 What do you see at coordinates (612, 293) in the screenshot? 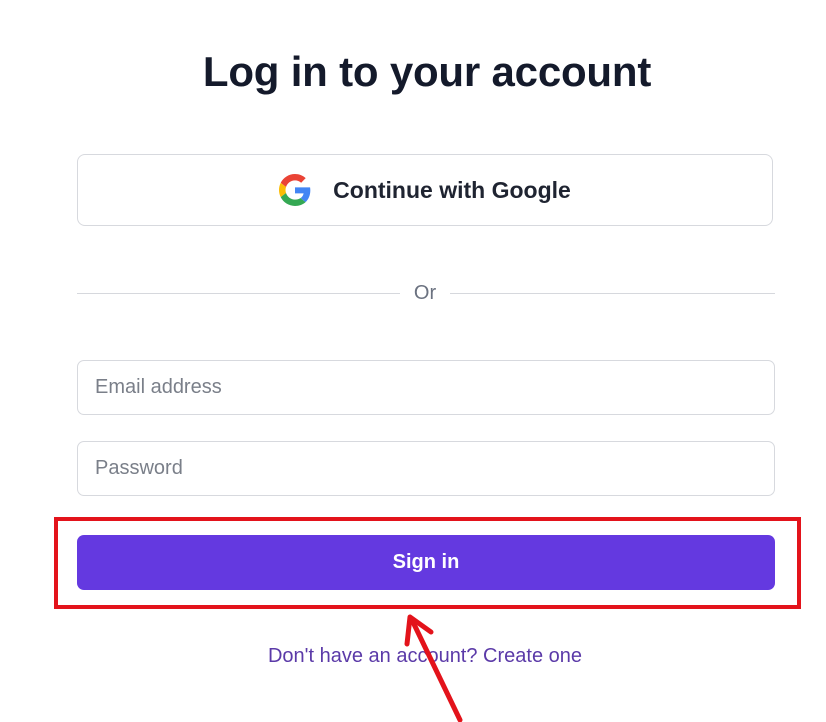
I see `divider-line-right` at bounding box center [612, 293].